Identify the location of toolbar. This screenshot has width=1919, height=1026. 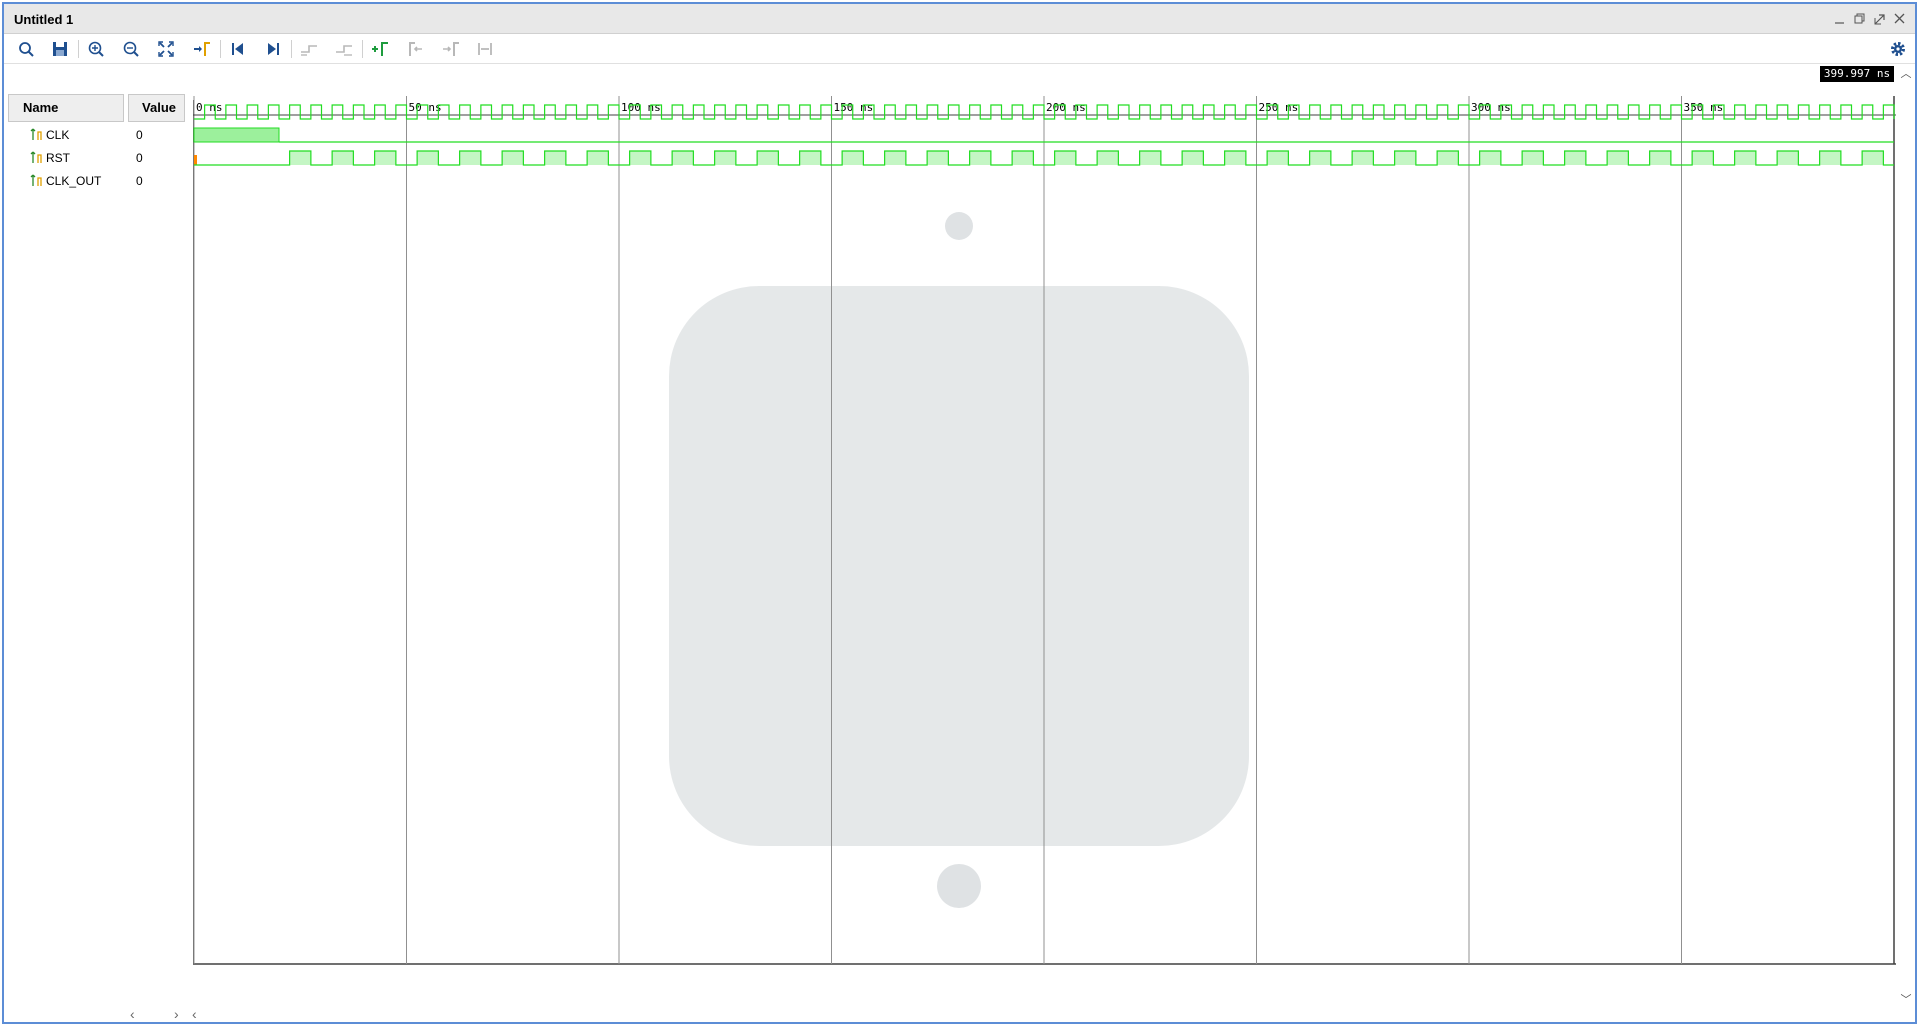
(959, 49).